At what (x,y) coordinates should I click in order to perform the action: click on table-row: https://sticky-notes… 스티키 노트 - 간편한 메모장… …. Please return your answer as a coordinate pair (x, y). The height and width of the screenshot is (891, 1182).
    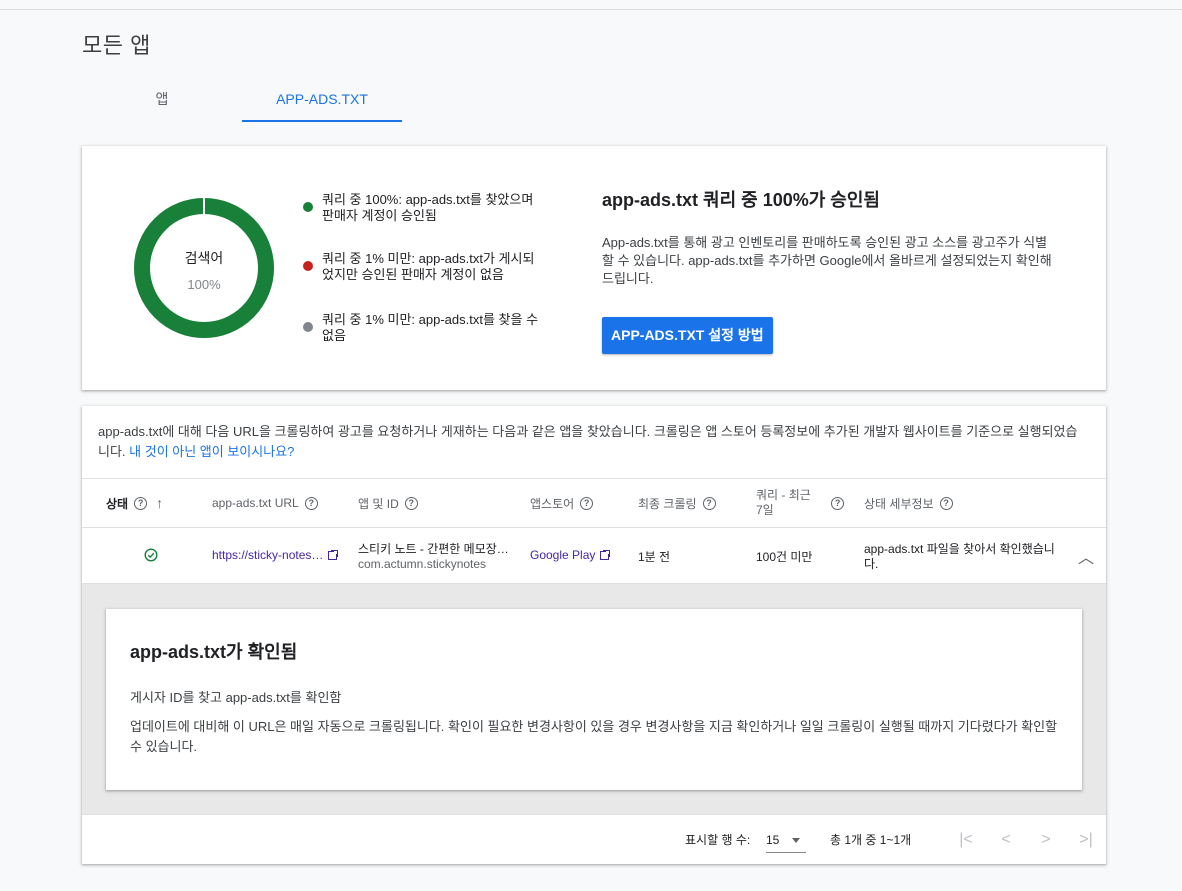
    Looking at the image, I should click on (594, 556).